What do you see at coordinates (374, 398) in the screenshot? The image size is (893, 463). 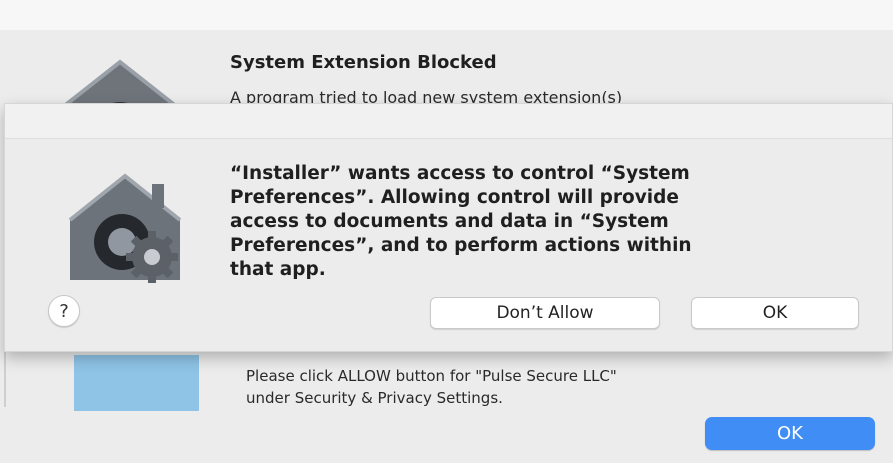 I see `message-line: under Security & Privacy Settings.` at bounding box center [374, 398].